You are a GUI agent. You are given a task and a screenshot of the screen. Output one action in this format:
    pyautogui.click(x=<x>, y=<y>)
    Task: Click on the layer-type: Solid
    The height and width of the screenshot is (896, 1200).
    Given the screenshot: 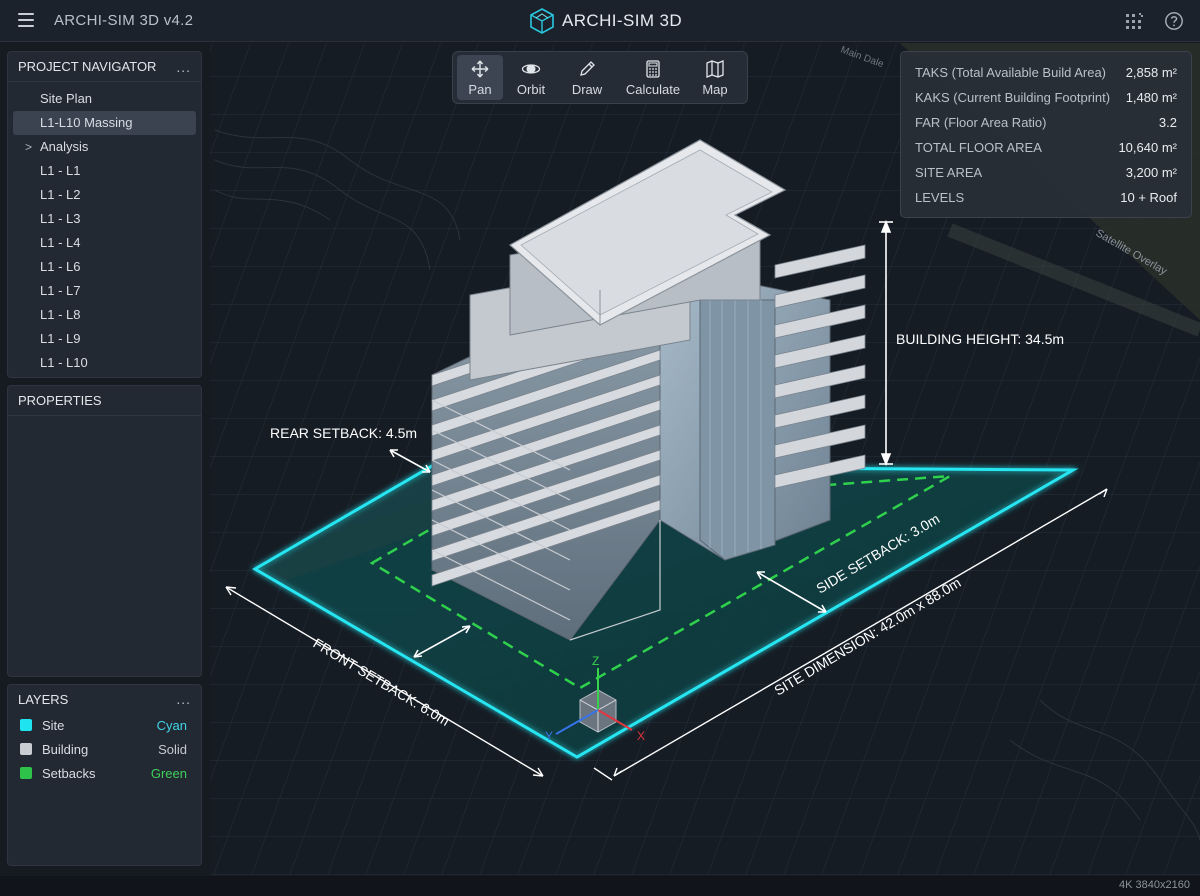 What is the action you would take?
    pyautogui.click(x=172, y=749)
    